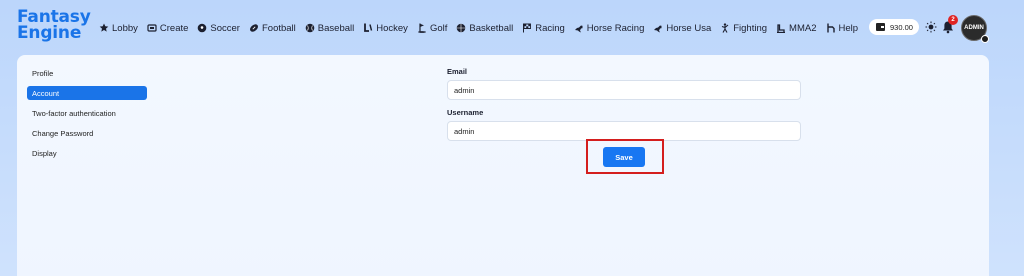 Image resolution: width=1024 pixels, height=276 pixels. I want to click on wallet-icon, so click(880, 27).